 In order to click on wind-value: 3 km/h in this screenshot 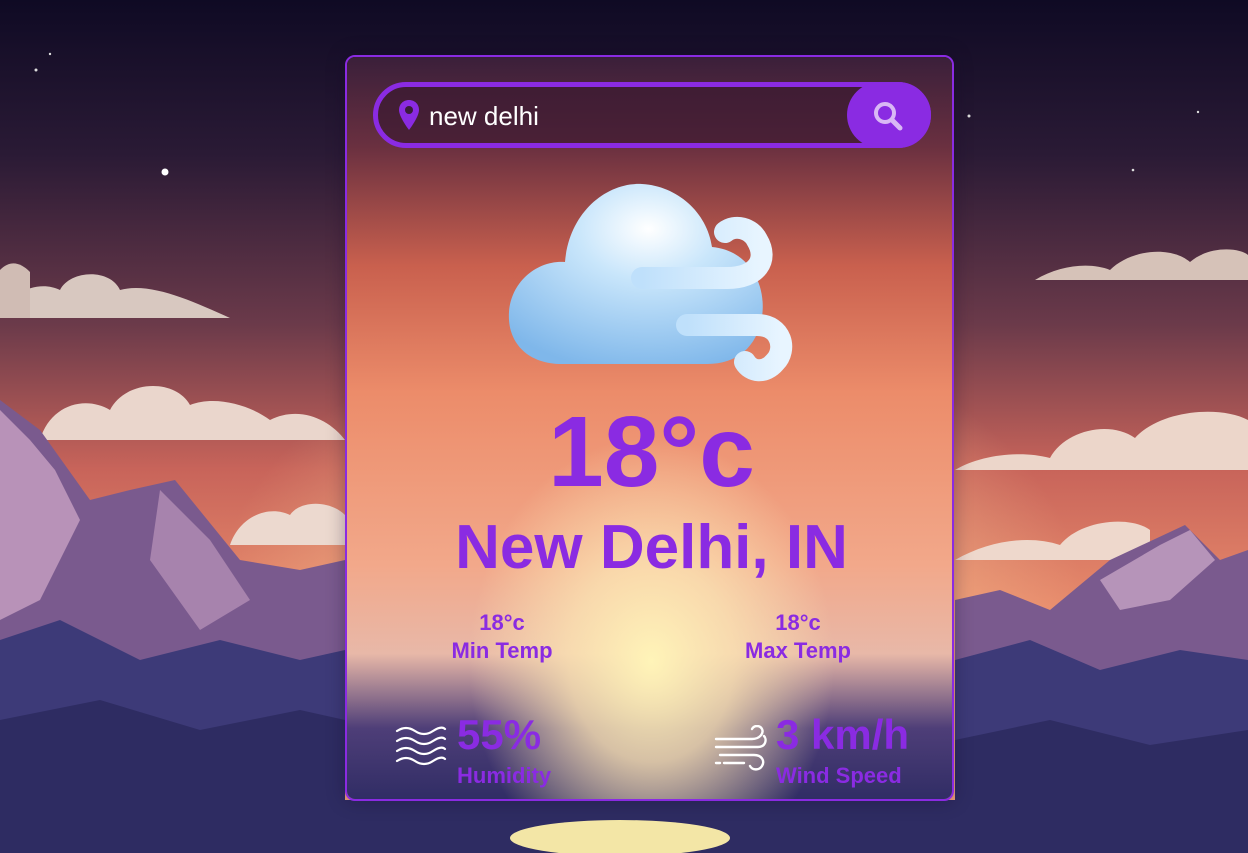, I will do `click(843, 734)`.